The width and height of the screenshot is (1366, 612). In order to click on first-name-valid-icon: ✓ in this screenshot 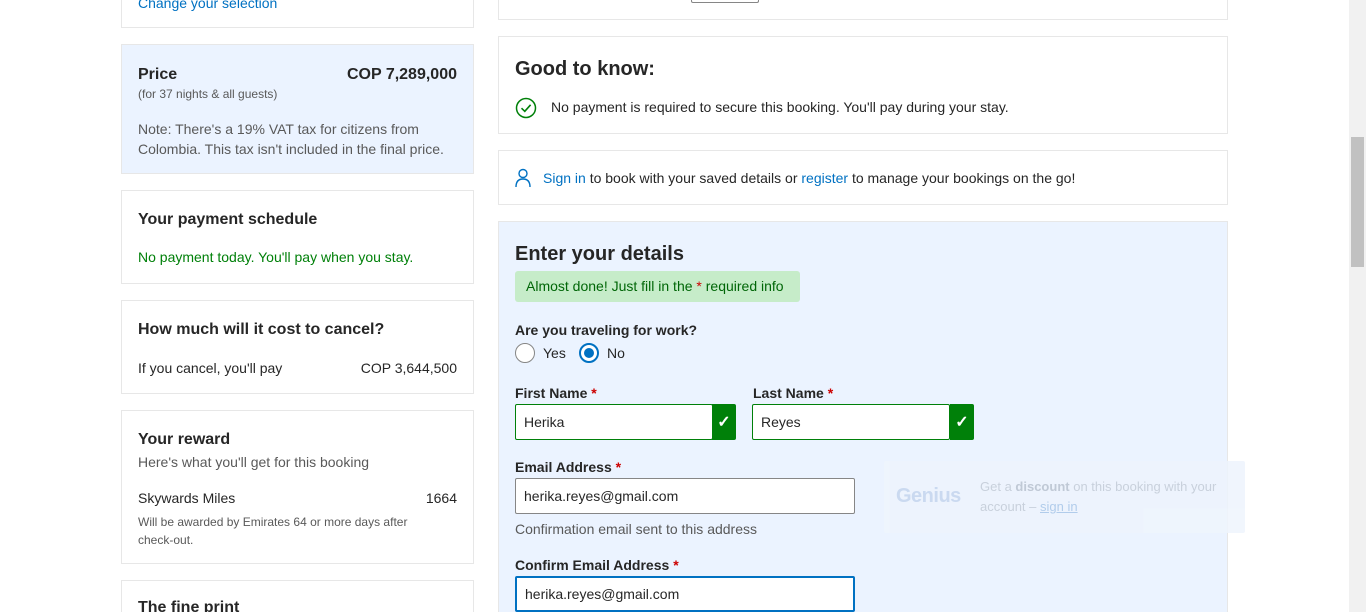, I will do `click(724, 422)`.